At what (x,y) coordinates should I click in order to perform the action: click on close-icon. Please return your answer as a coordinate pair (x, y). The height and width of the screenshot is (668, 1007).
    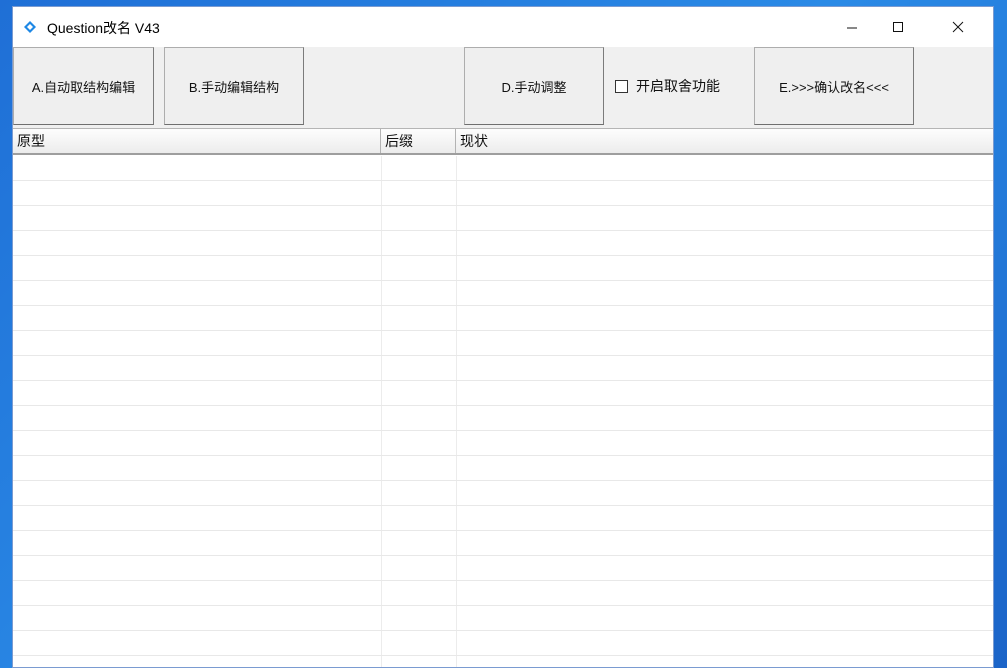
    Looking at the image, I should click on (958, 27).